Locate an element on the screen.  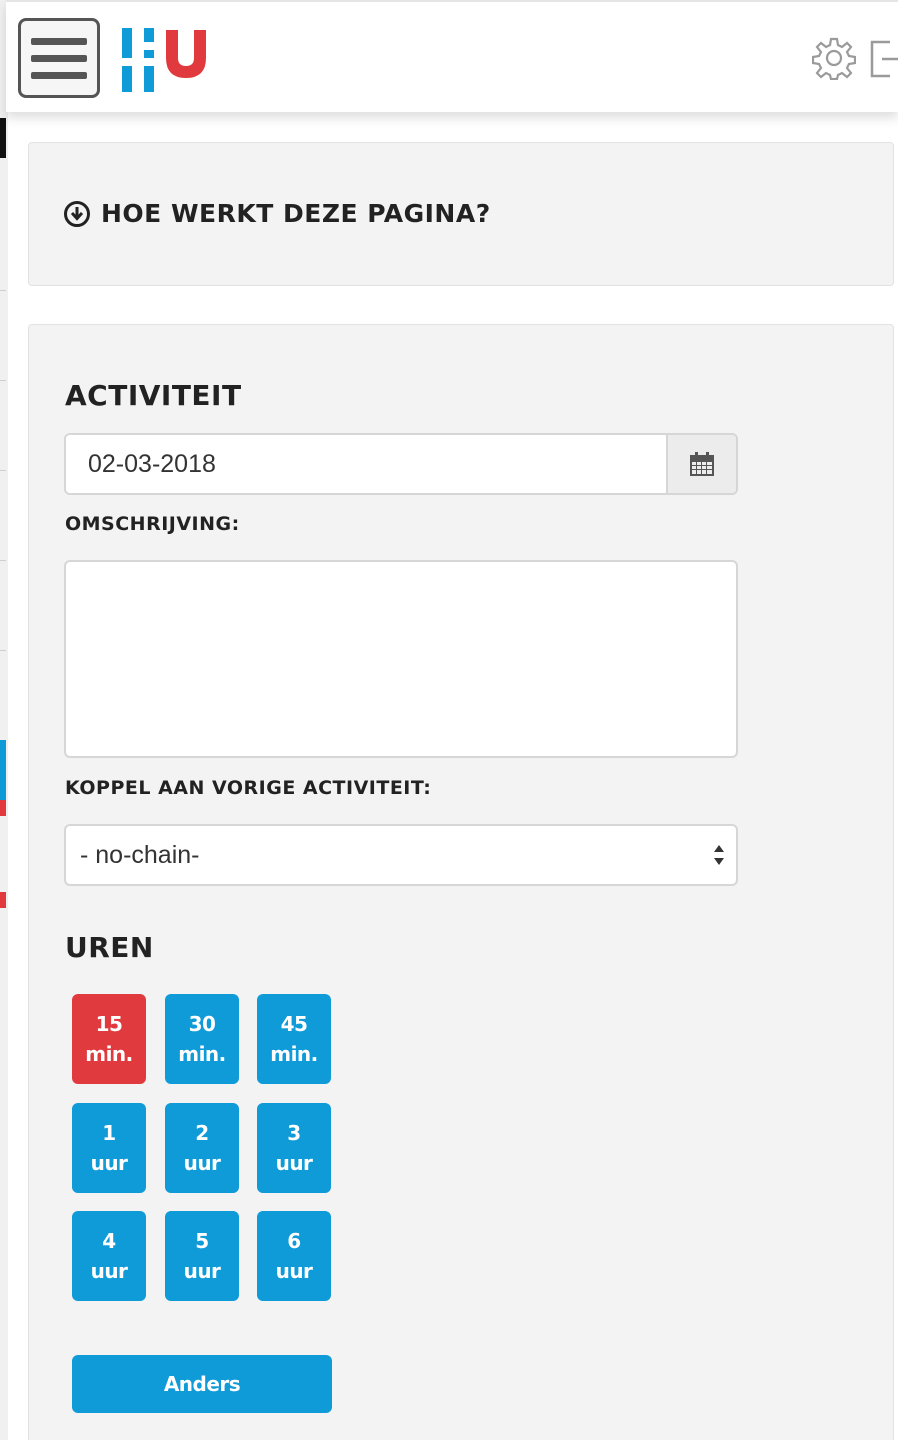
description-textarea is located at coordinates (401, 659).